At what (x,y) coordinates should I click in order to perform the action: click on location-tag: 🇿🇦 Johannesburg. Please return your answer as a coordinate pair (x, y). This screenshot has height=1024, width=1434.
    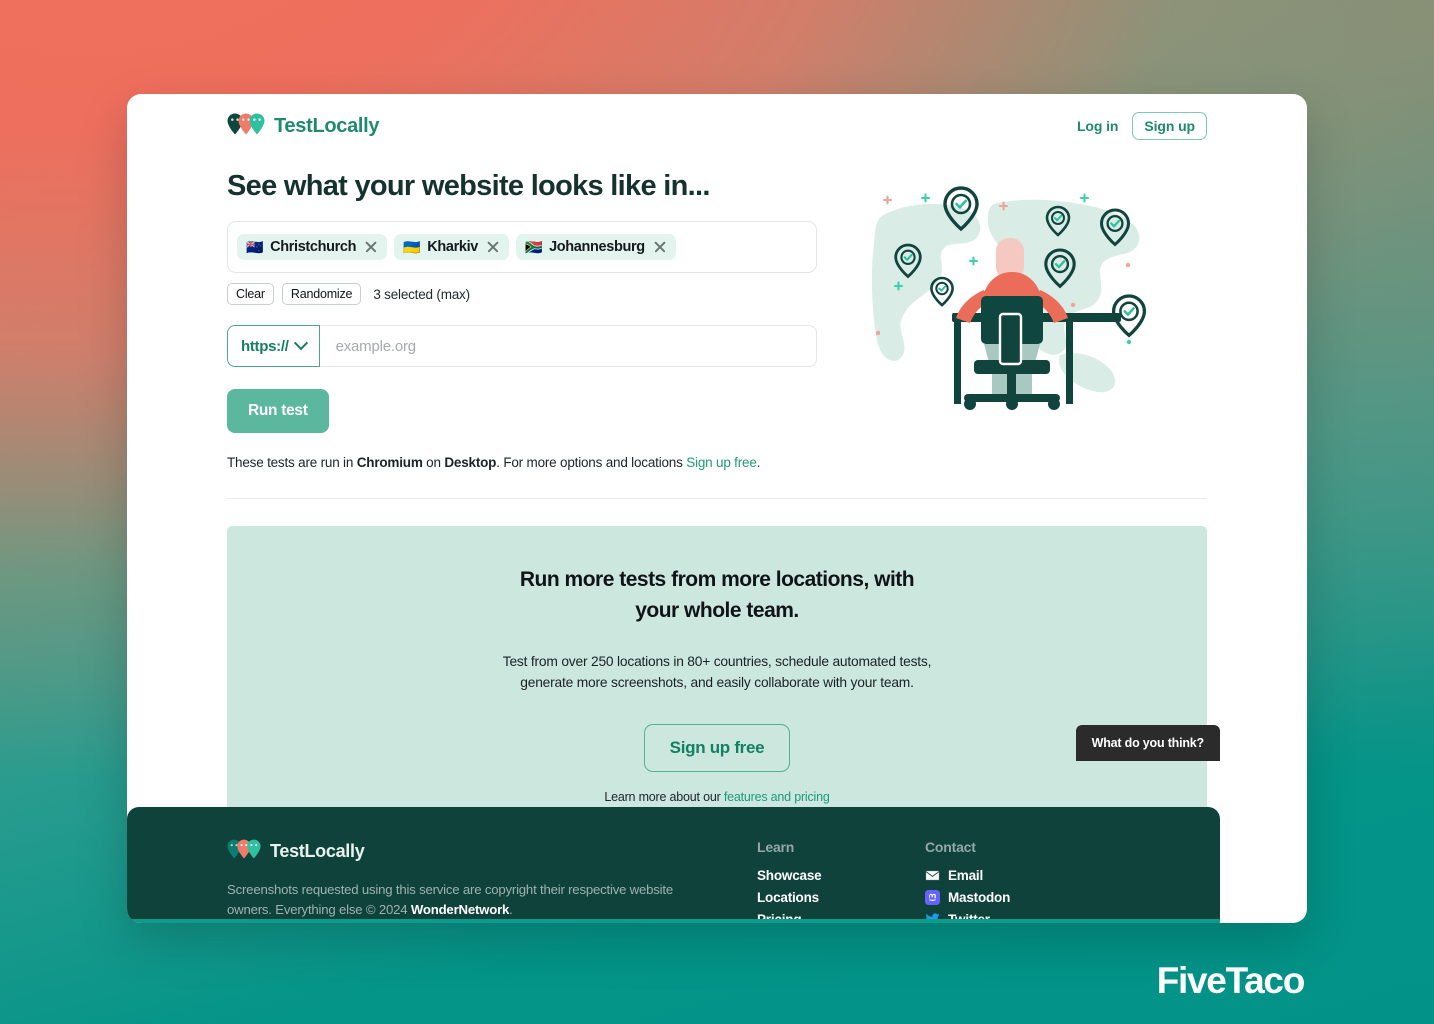
    Looking at the image, I should click on (595, 247).